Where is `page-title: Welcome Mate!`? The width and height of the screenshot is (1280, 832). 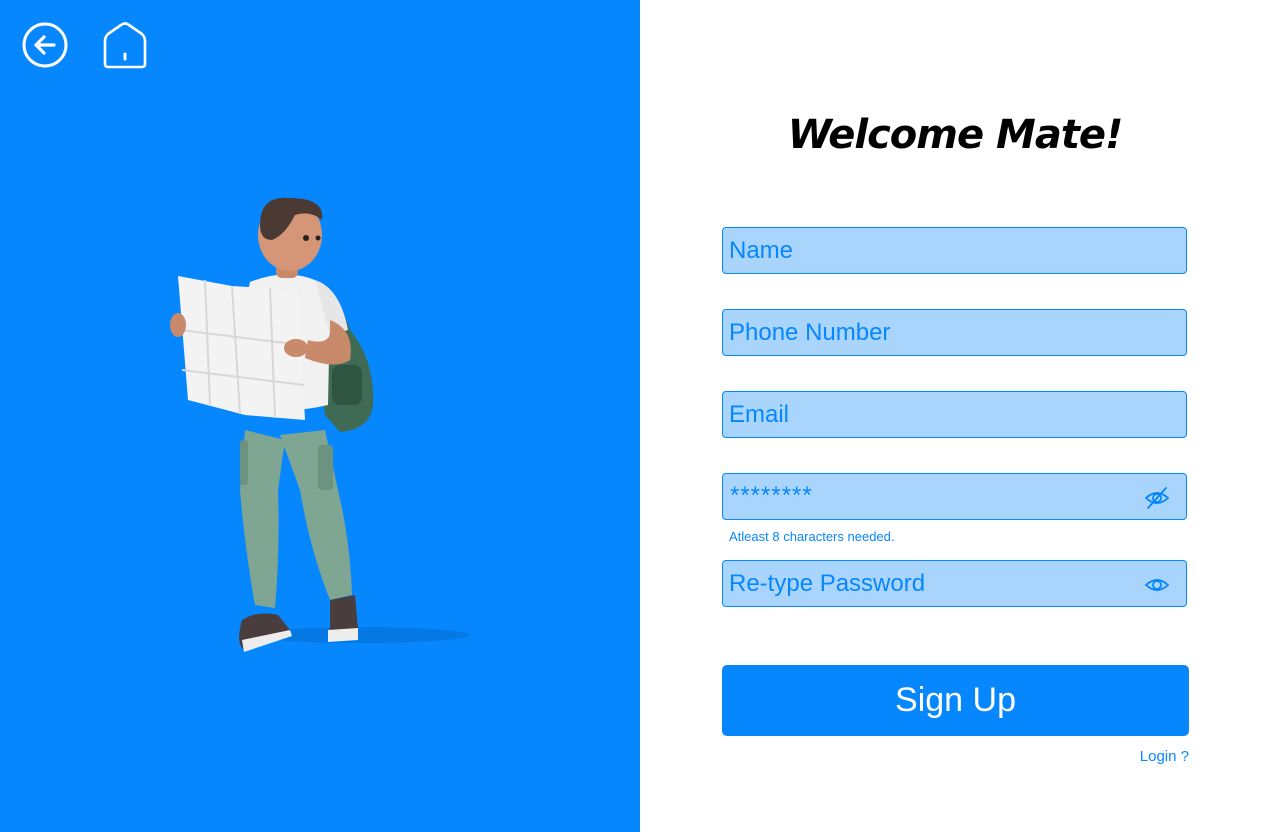 page-title: Welcome Mate! is located at coordinates (955, 135).